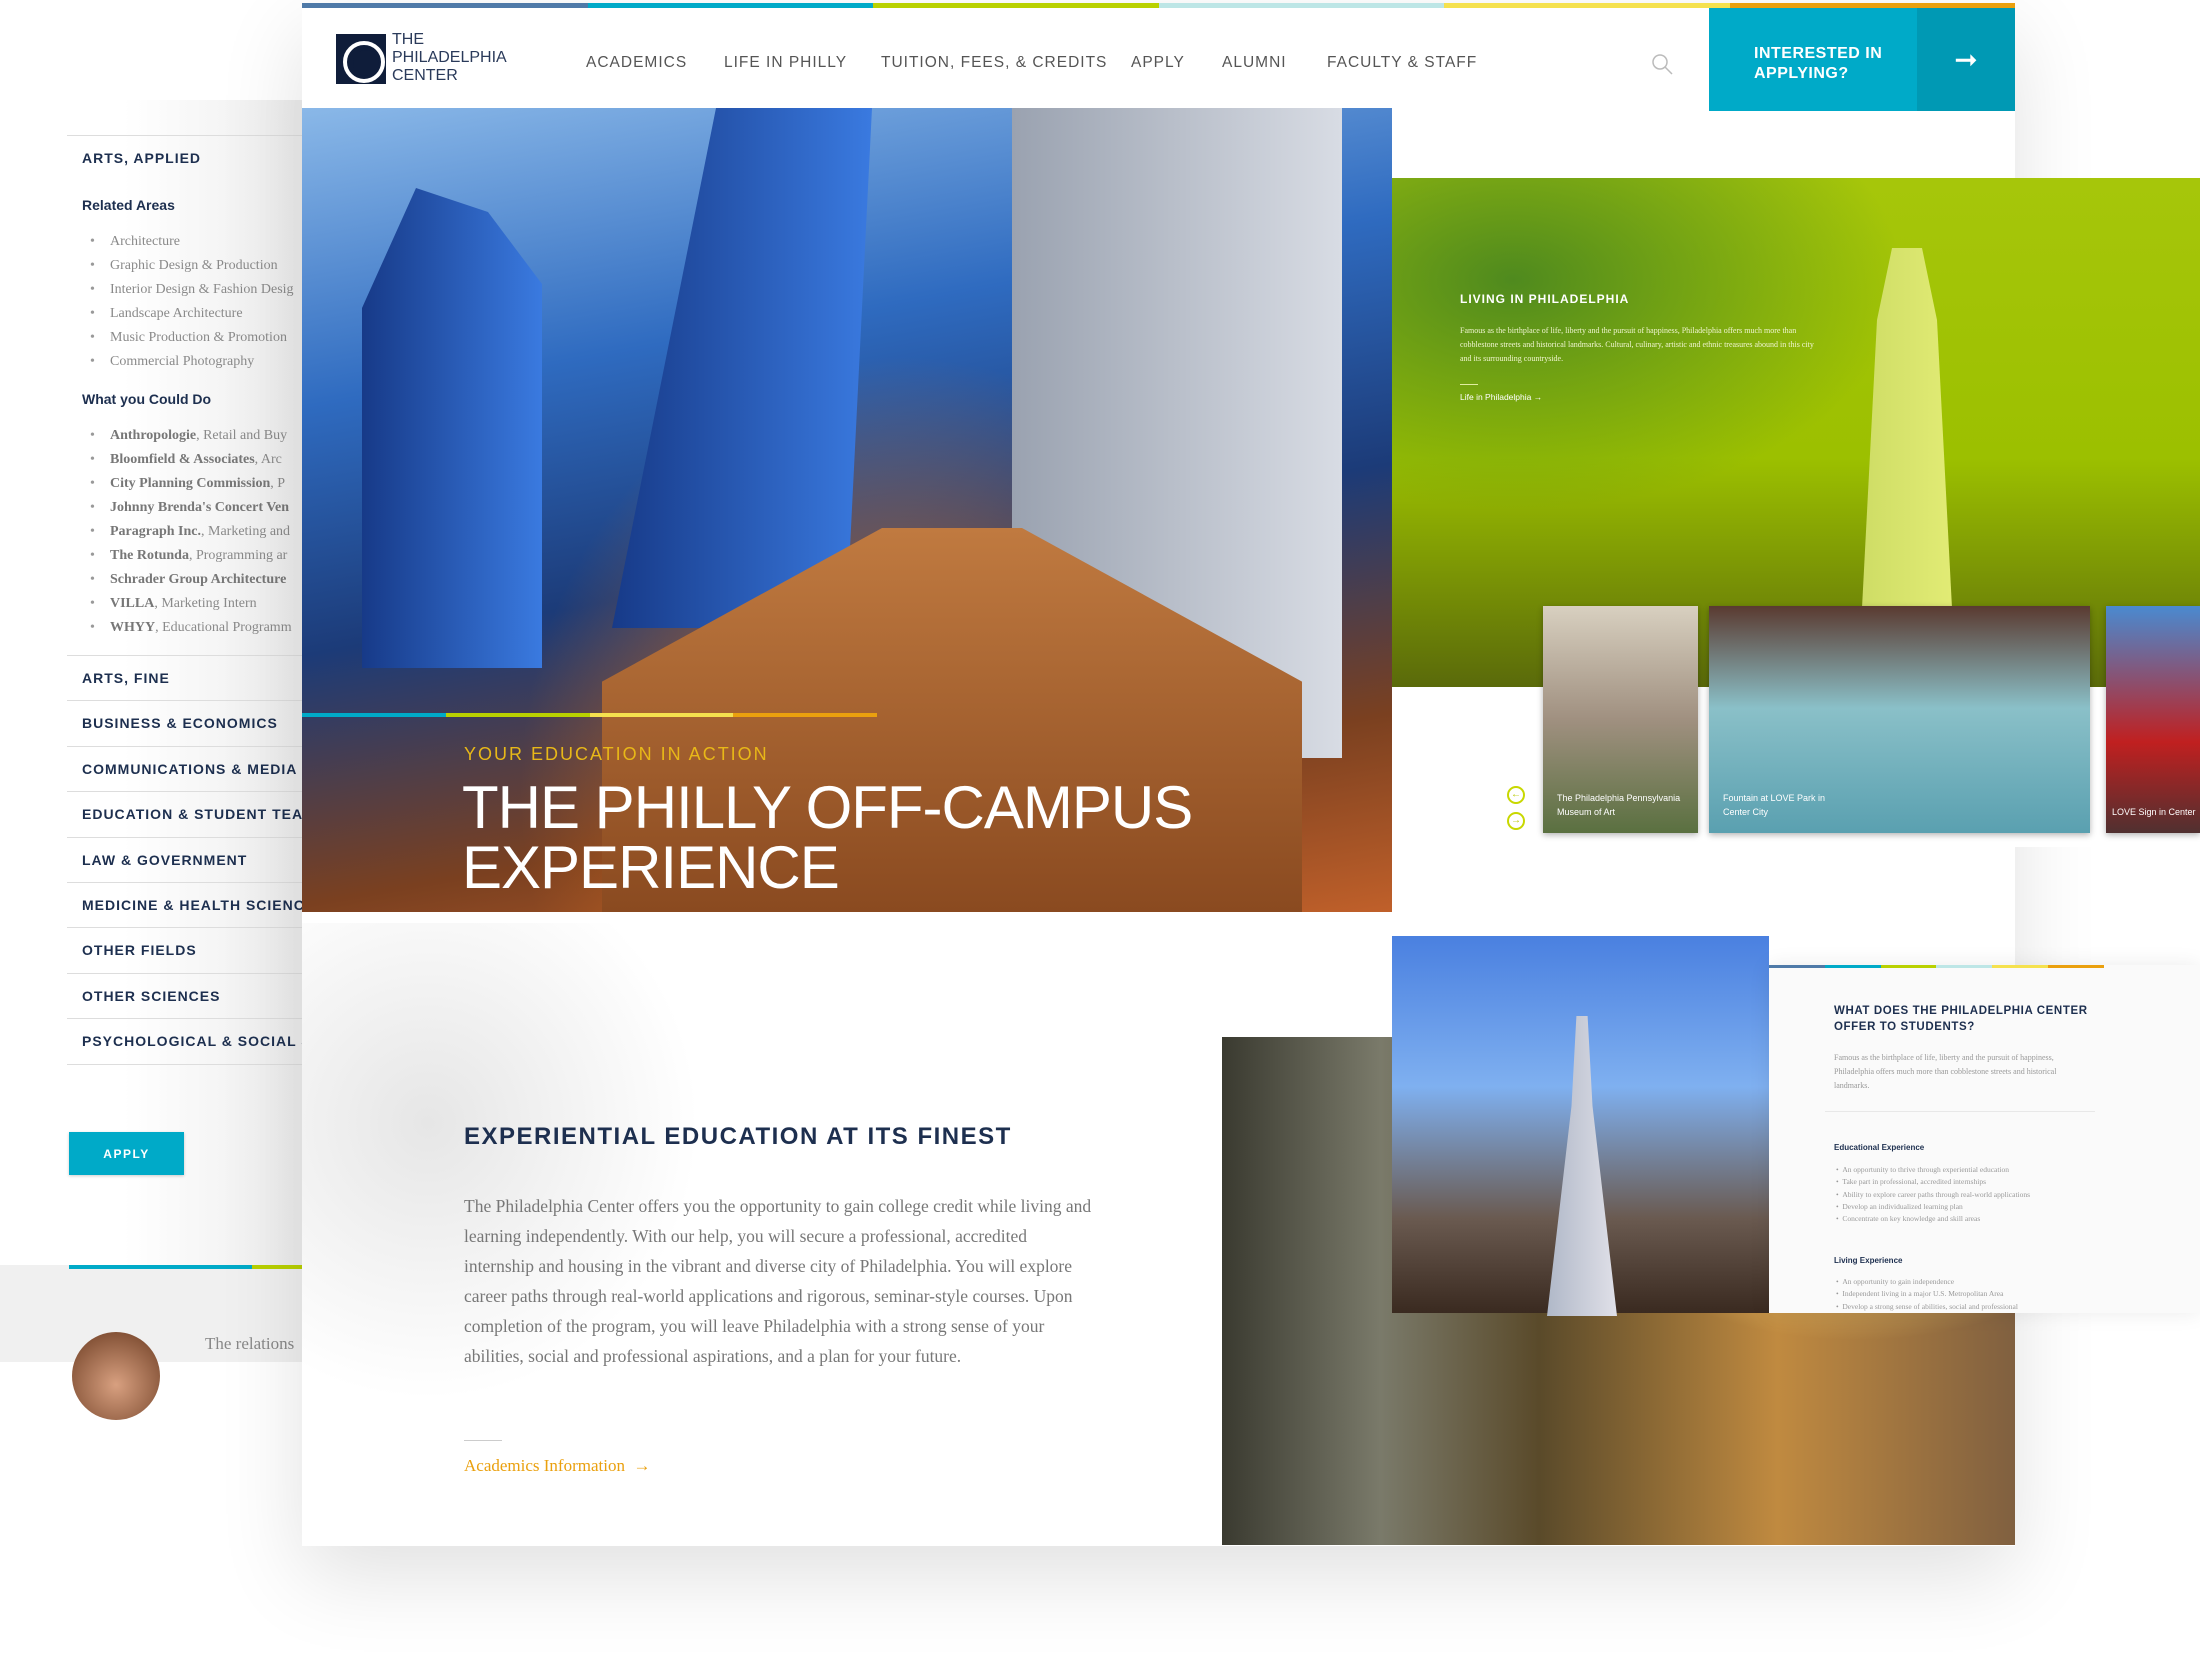  I want to click on arrow-right-icon: ➞, so click(1966, 59).